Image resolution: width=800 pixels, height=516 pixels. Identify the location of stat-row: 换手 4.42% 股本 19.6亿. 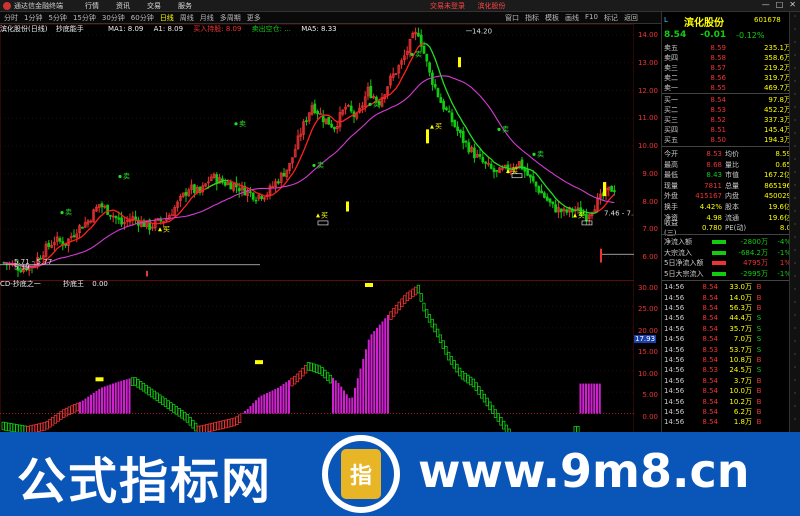
(727, 207).